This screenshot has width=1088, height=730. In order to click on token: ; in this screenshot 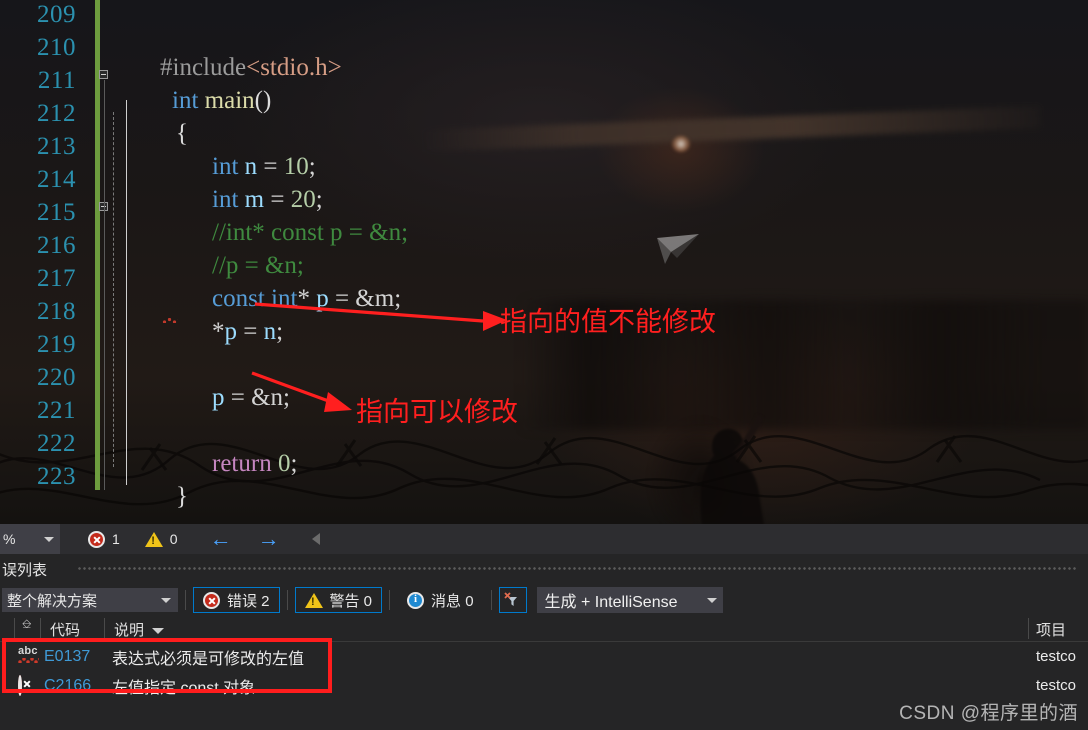, I will do `click(294, 463)`.